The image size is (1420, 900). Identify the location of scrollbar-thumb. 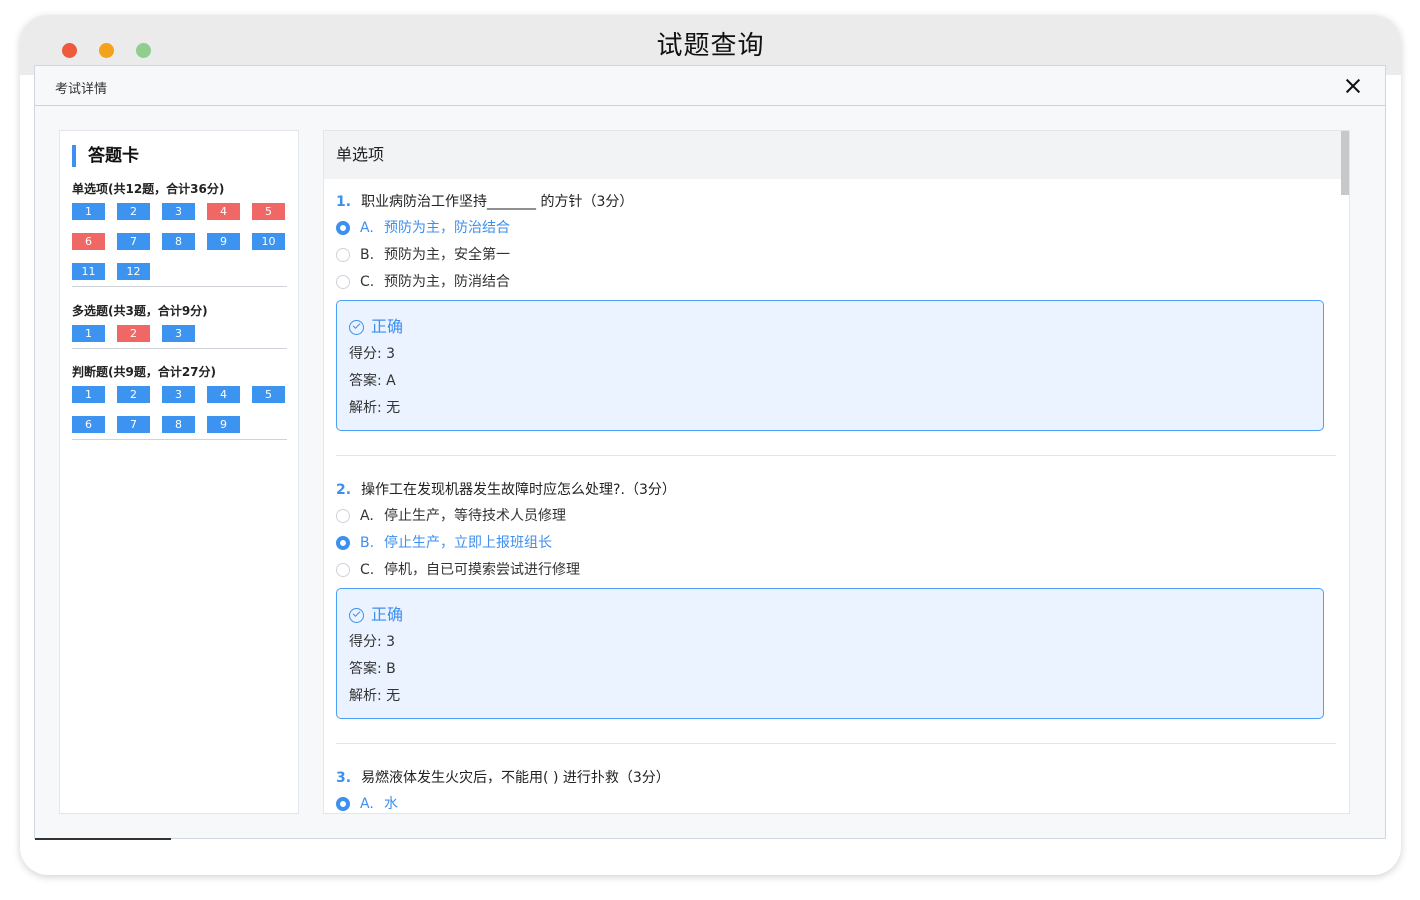
(1345, 163).